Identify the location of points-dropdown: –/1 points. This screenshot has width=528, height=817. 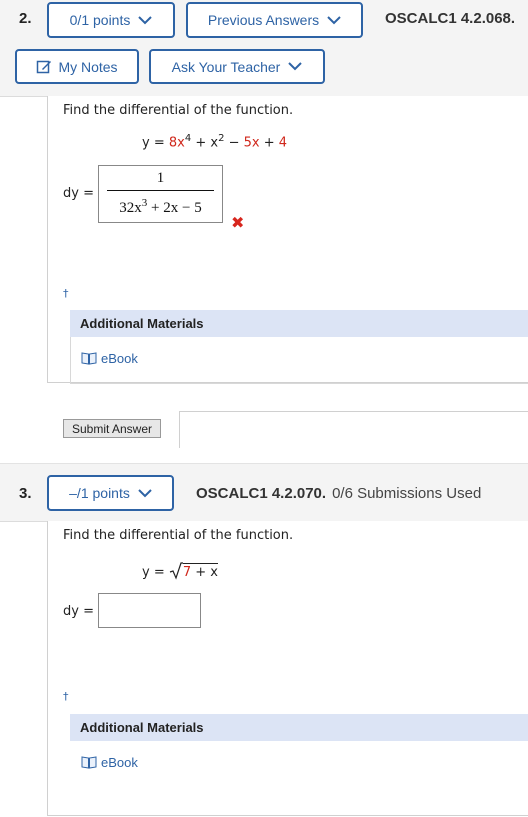
(110, 493).